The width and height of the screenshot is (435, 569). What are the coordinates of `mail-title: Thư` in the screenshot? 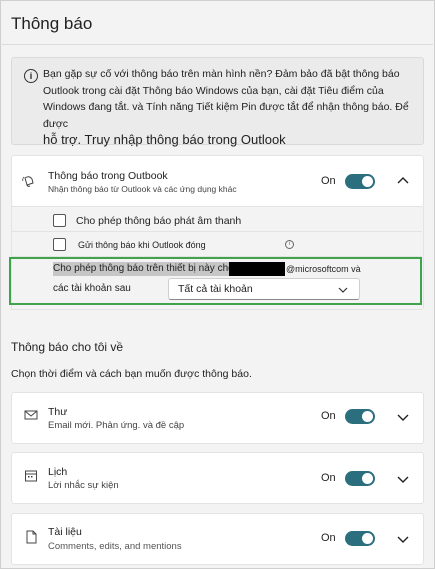 It's located at (58, 412).